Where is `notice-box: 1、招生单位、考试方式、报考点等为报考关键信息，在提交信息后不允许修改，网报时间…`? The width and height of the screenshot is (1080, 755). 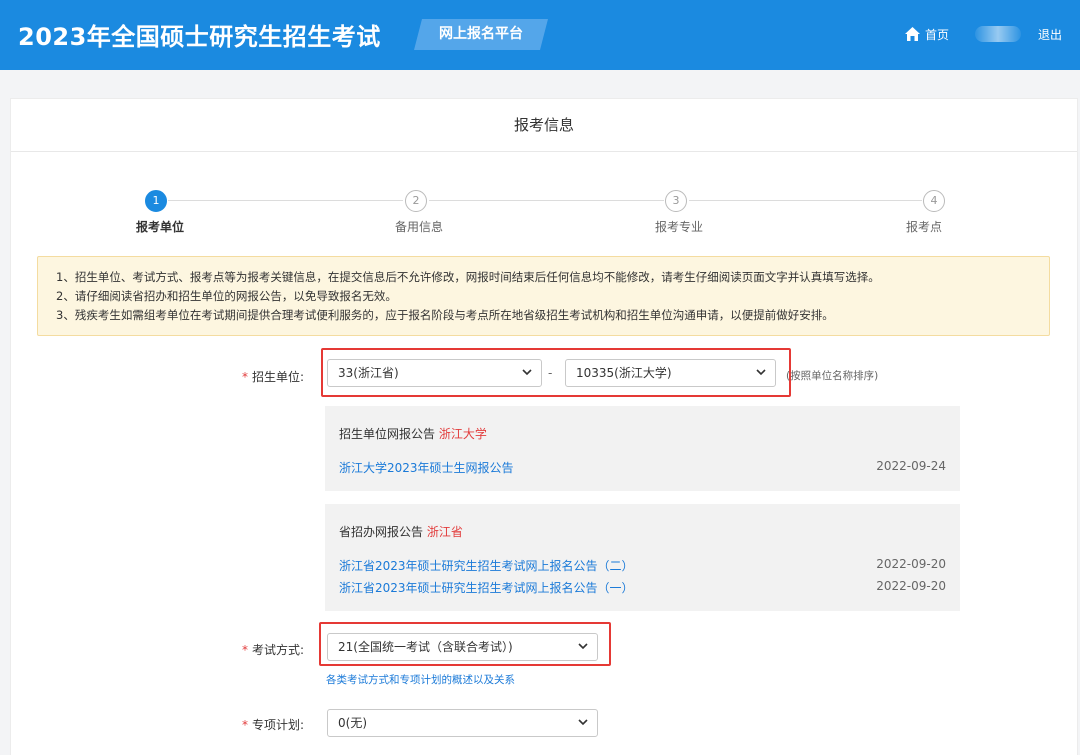
notice-box: 1、招生单位、考试方式、报考点等为报考关键信息，在提交信息后不允许修改，网报时间… is located at coordinates (543, 296).